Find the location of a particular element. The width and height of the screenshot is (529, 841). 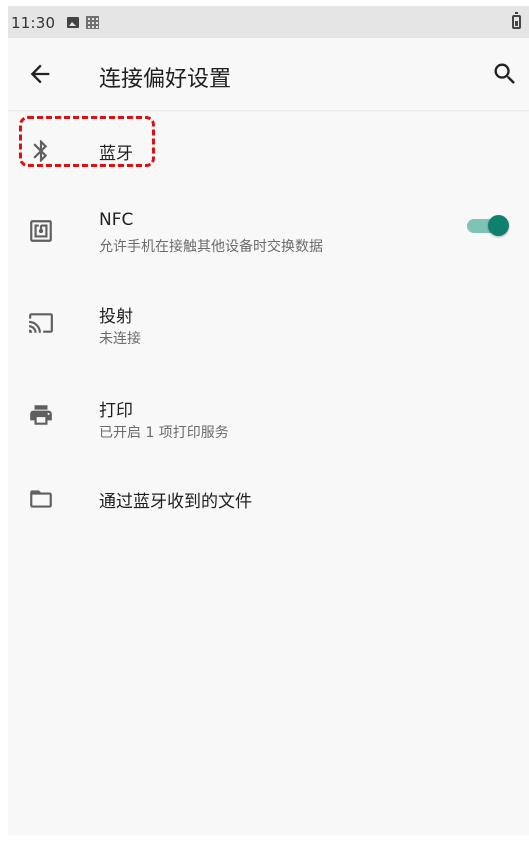

toggle-thumb is located at coordinates (498, 225).